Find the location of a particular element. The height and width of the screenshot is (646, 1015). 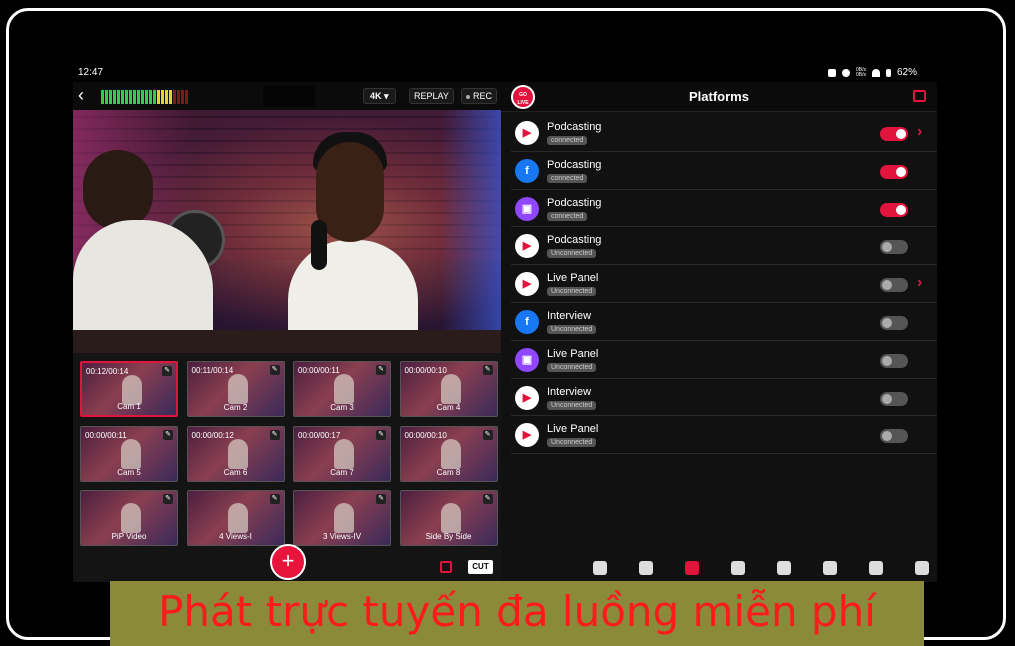

tile-timecode: 00:00/00:11 is located at coordinates (319, 370).